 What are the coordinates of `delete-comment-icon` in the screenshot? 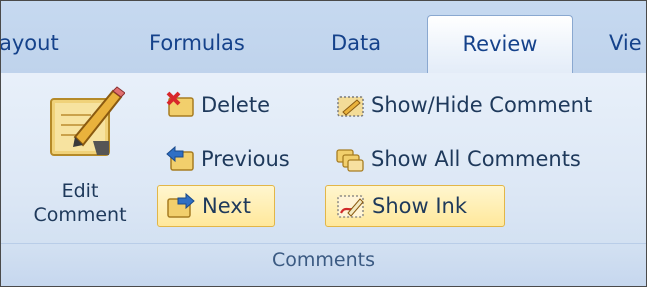 It's located at (180, 104).